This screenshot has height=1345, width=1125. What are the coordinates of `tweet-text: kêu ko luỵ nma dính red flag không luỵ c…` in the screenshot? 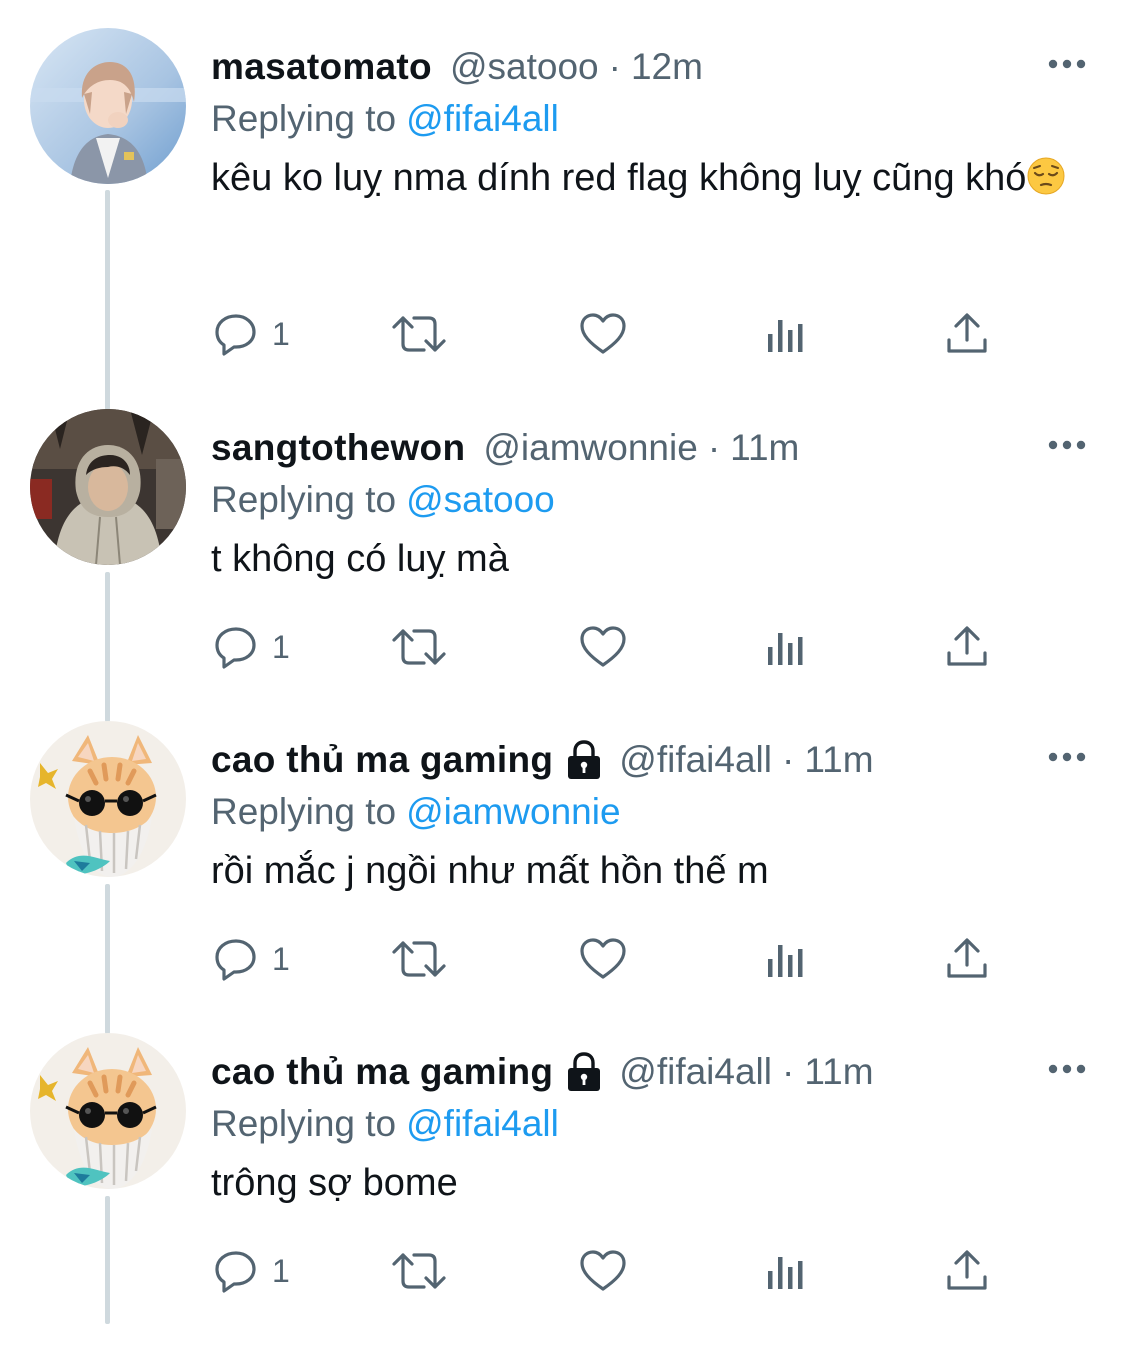 It's located at (651, 178).